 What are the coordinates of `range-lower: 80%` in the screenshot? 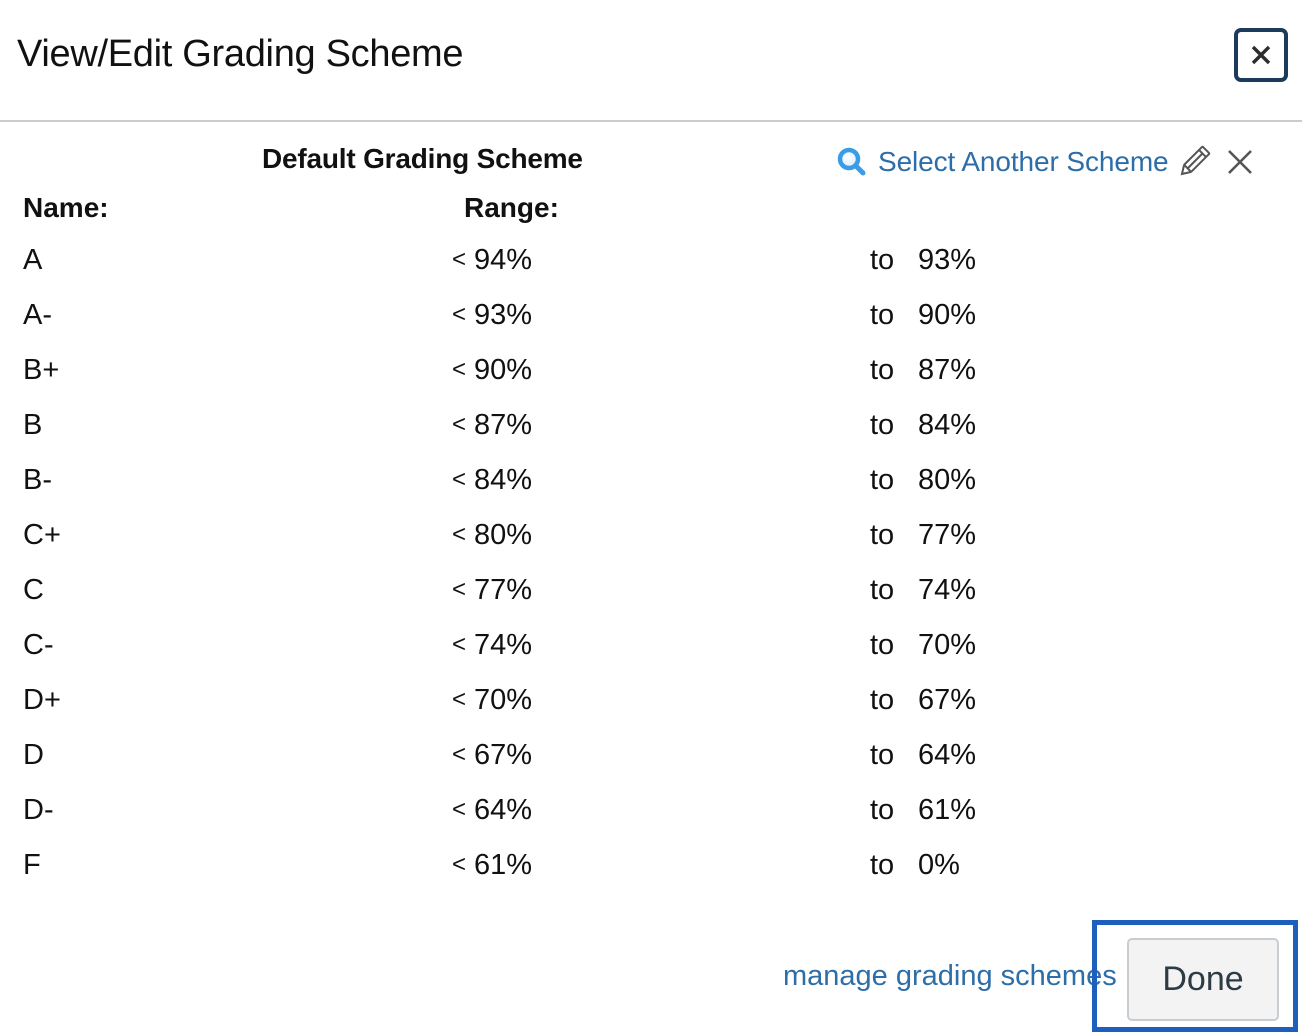 It's located at (947, 480).